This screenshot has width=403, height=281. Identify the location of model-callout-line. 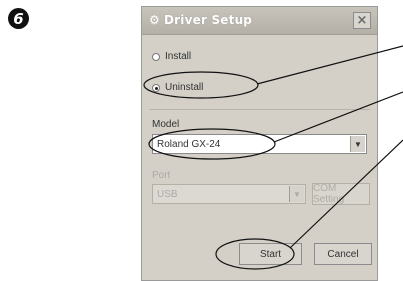
(338, 117).